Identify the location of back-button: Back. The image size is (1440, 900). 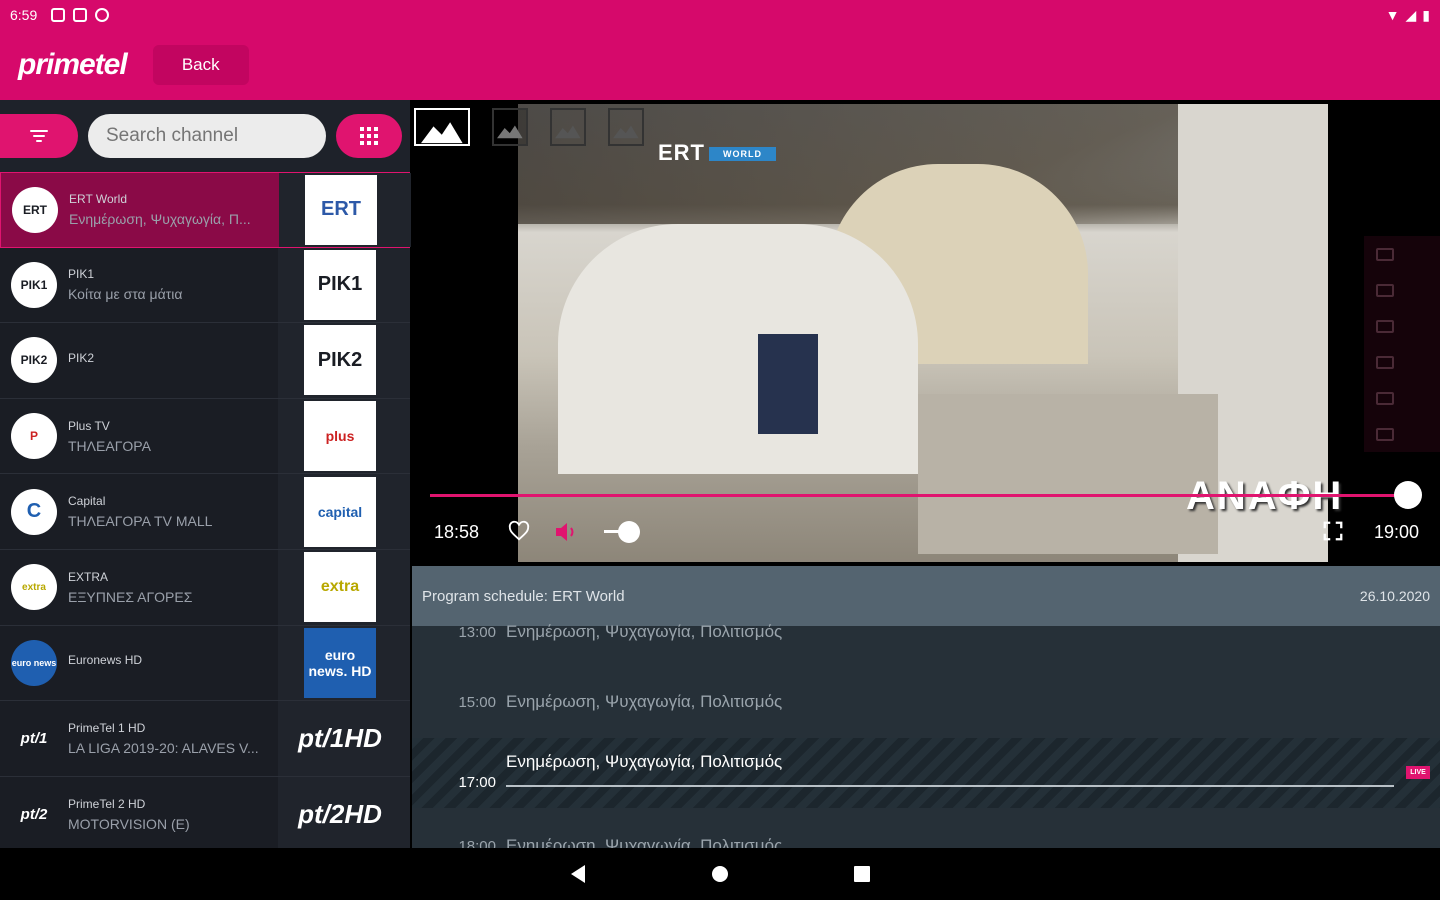
(200, 65).